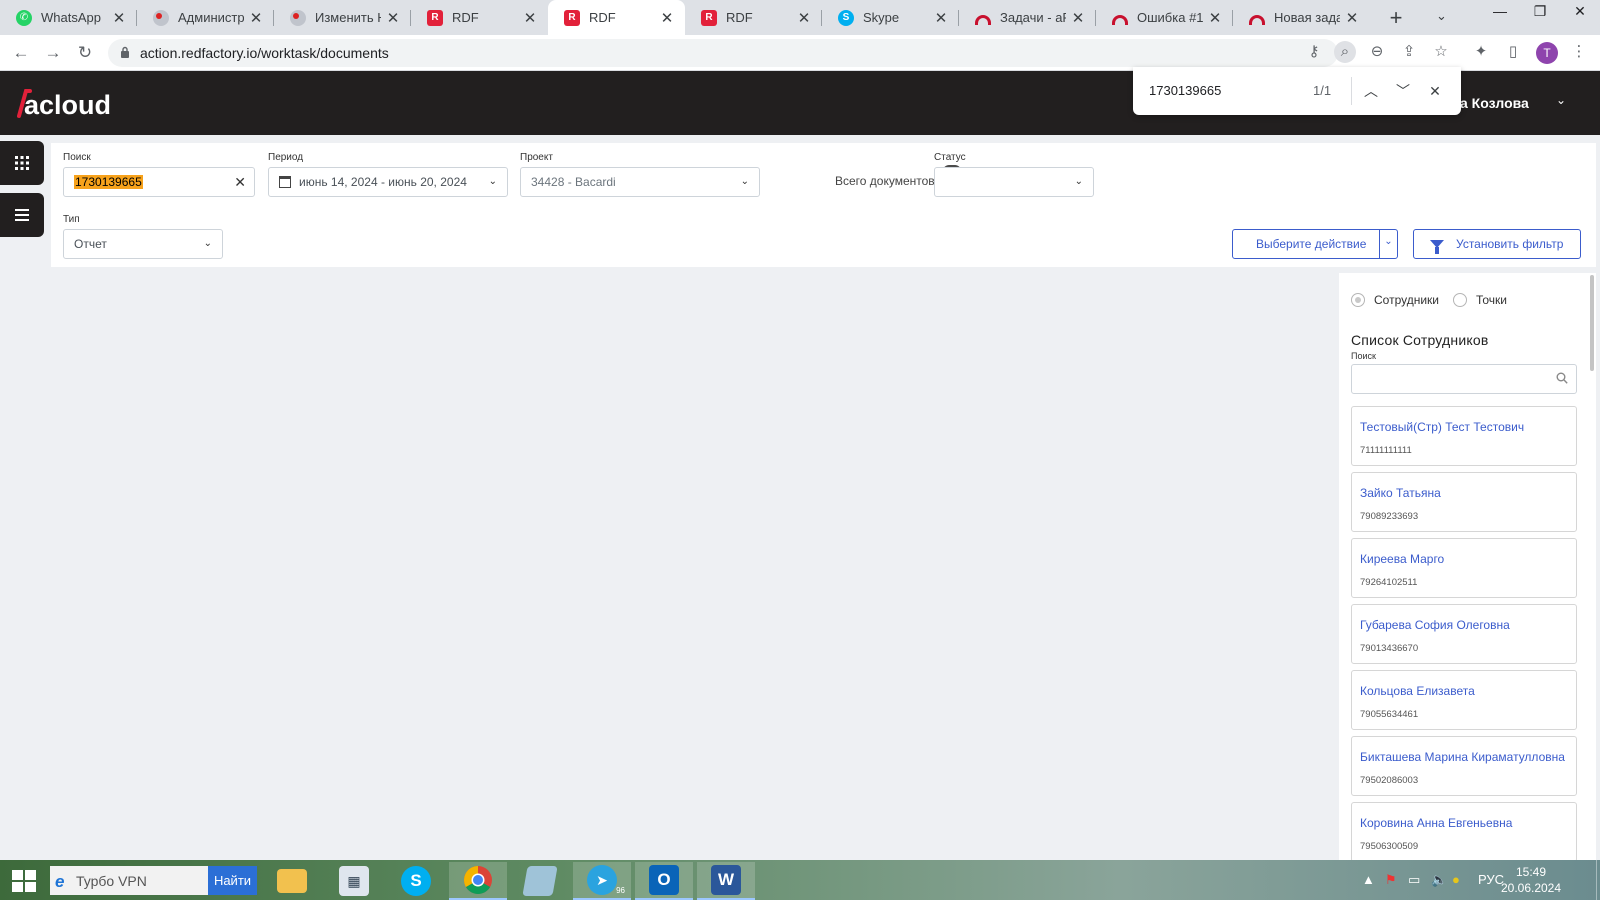 Image resolution: width=1600 pixels, height=900 pixels. What do you see at coordinates (159, 182) in the screenshot?
I see `search-input: 1730139665 ✕` at bounding box center [159, 182].